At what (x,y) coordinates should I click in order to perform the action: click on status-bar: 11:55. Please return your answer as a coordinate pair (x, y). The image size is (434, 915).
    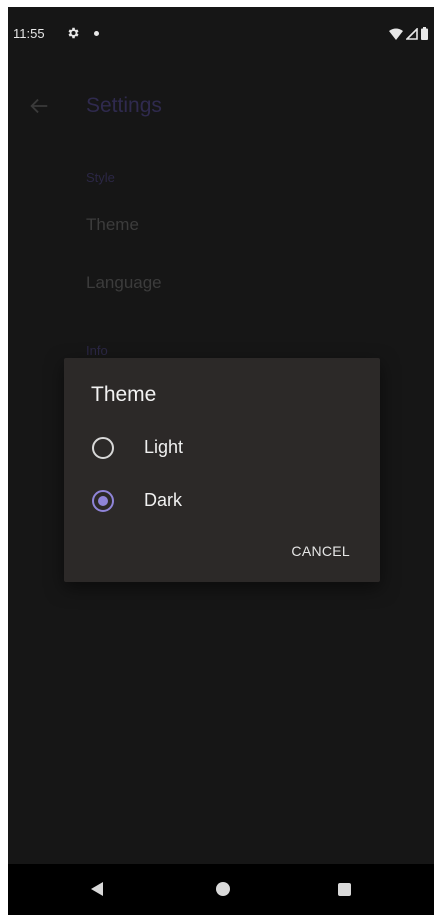
    Looking at the image, I should click on (221, 33).